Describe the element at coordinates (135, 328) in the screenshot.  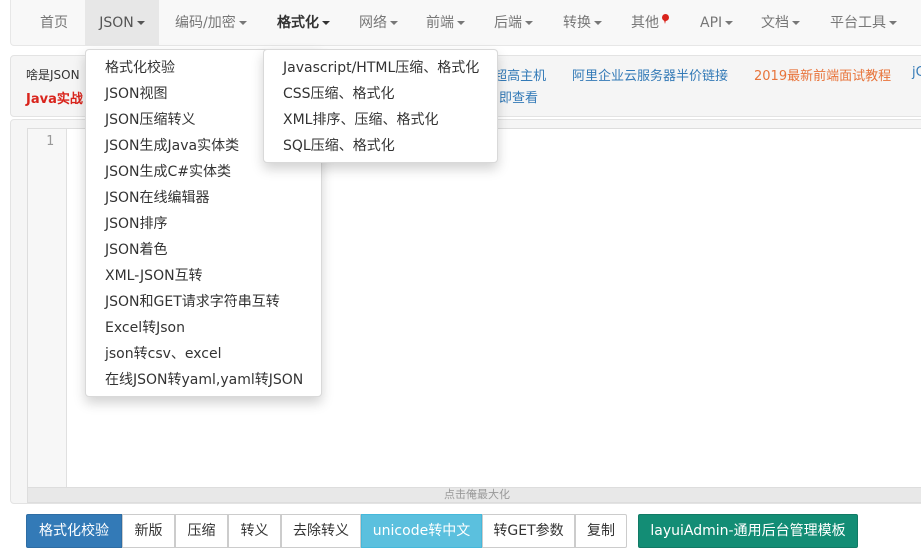
I see `menu-item-excel-to-json: Excel转Json` at that location.